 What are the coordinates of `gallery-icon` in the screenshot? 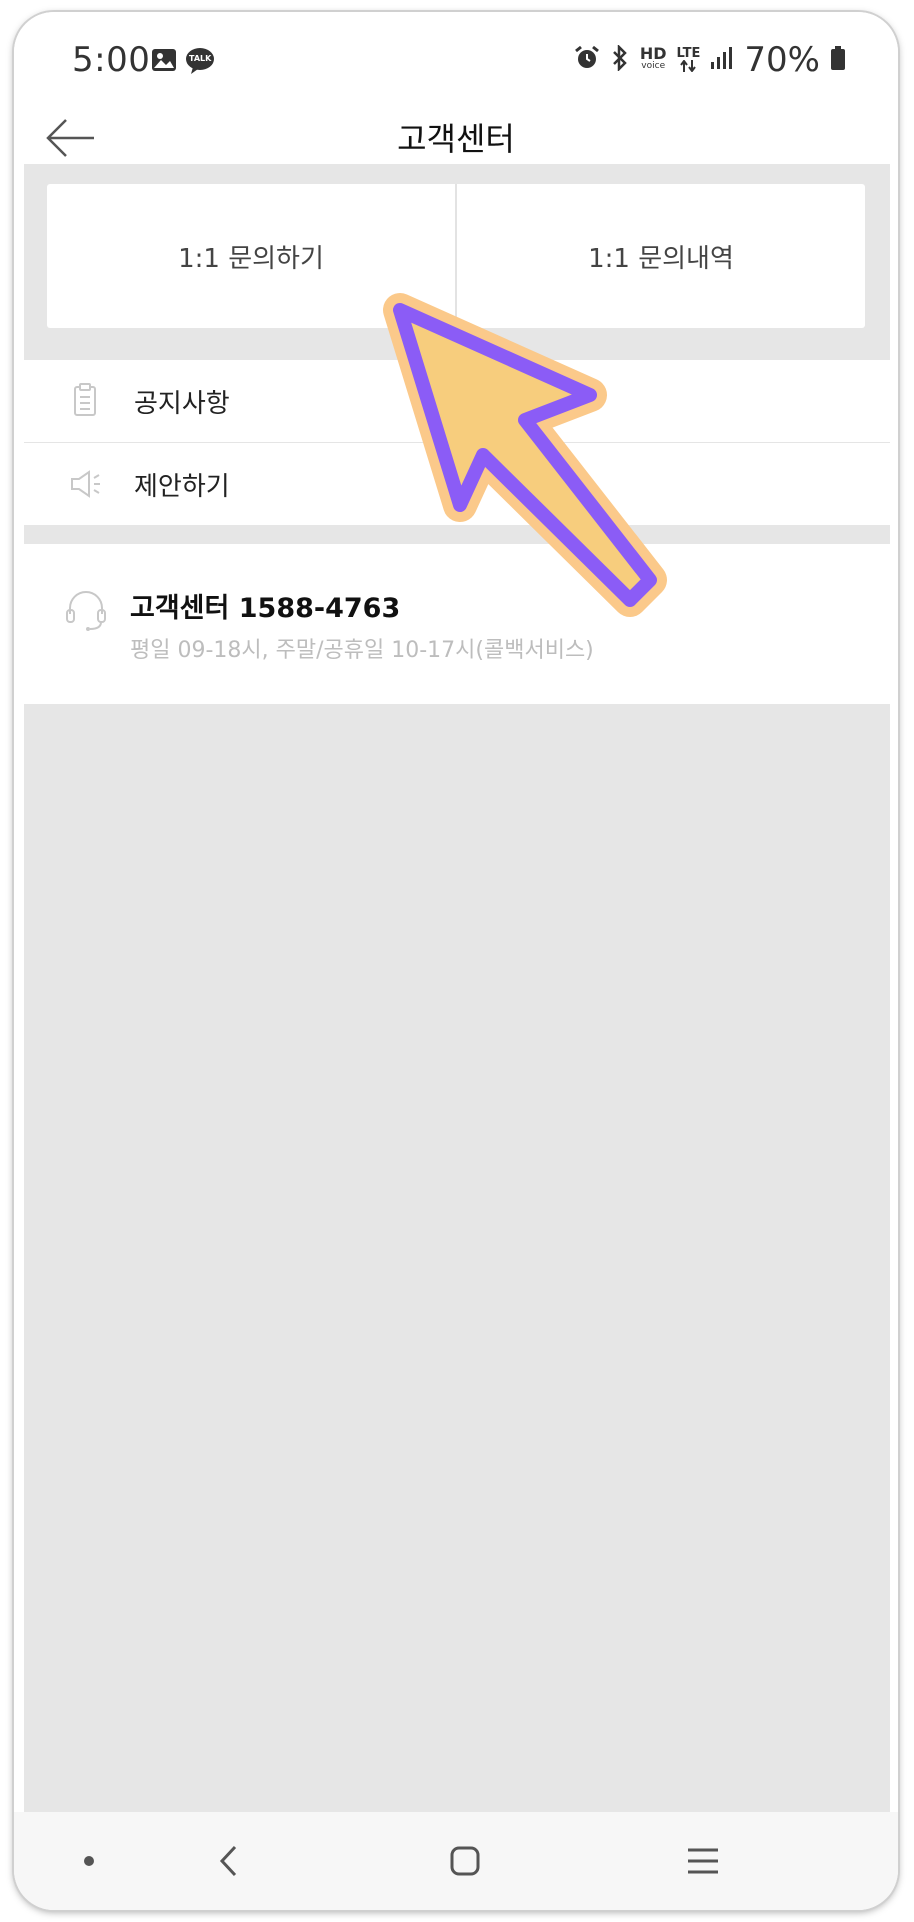 It's located at (164, 62).